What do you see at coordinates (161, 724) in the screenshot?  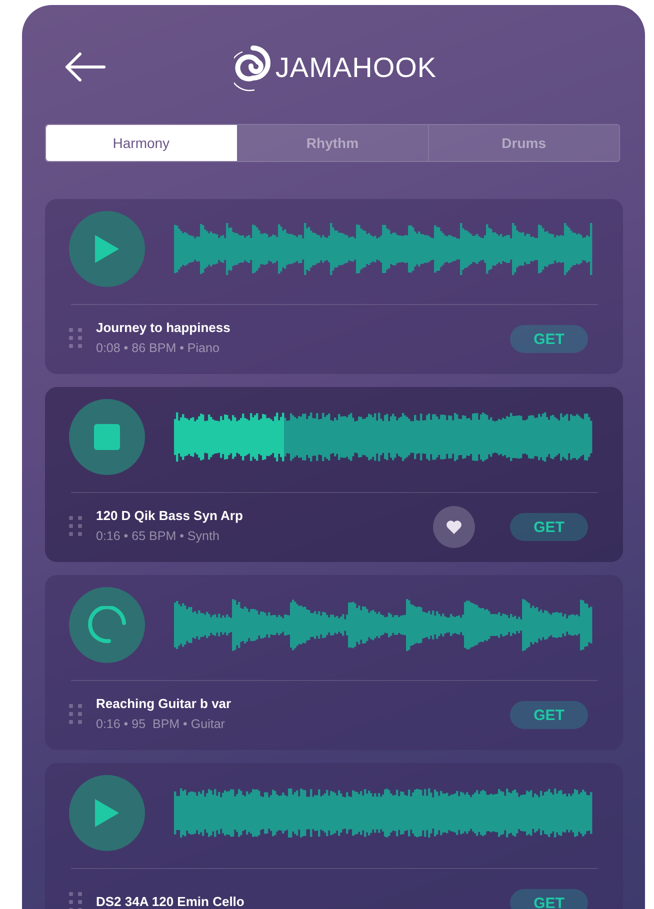 I see `track-details: 0:16 • 95 BPM • Guitar` at bounding box center [161, 724].